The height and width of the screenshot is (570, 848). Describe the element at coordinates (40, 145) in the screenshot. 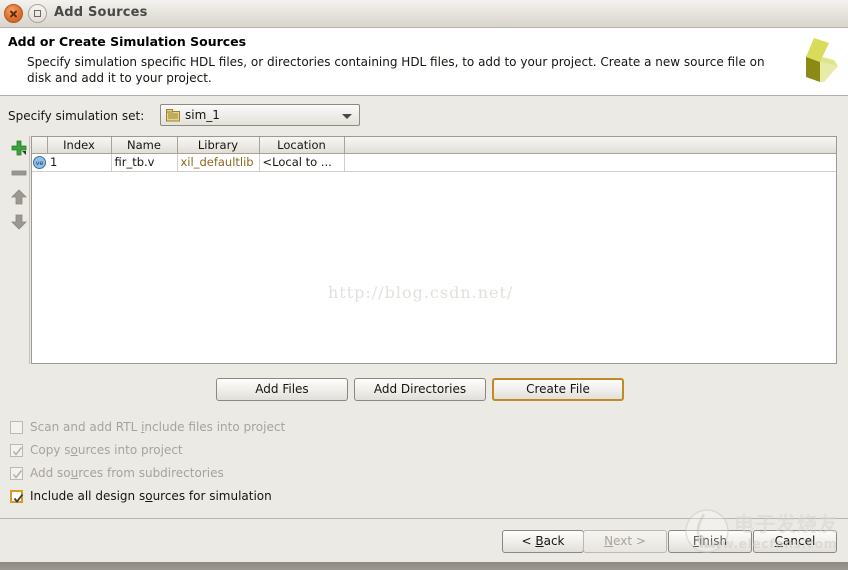

I see `column-header-icon` at that location.